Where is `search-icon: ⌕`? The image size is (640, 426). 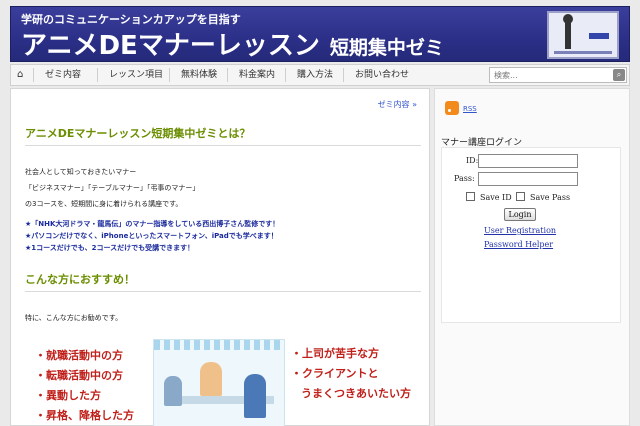 search-icon: ⌕ is located at coordinates (619, 75).